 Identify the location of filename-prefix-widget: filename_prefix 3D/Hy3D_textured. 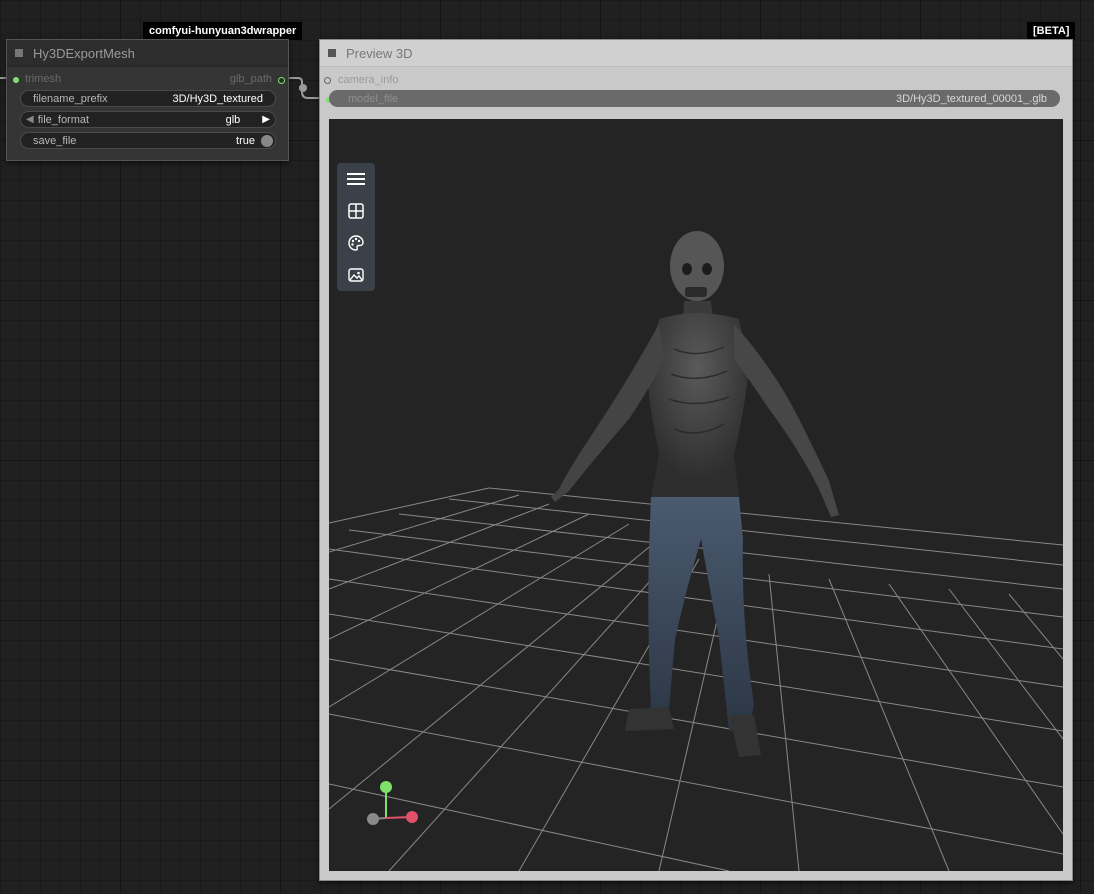
(148, 98).